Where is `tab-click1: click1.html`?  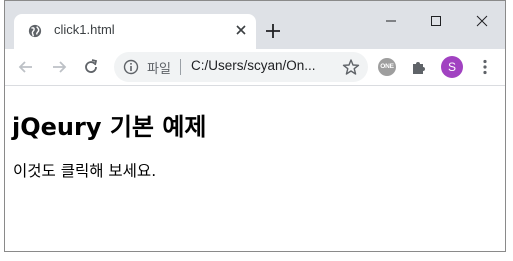 tab-click1: click1.html is located at coordinates (135, 31).